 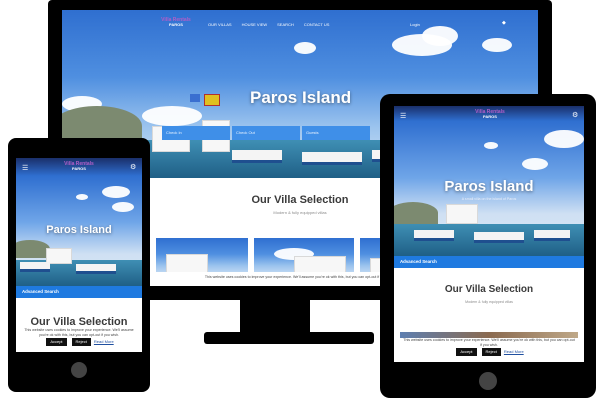 What do you see at coordinates (489, 199) in the screenshot?
I see `tablet-hero-subtitle: A small villa on the island of Paros` at bounding box center [489, 199].